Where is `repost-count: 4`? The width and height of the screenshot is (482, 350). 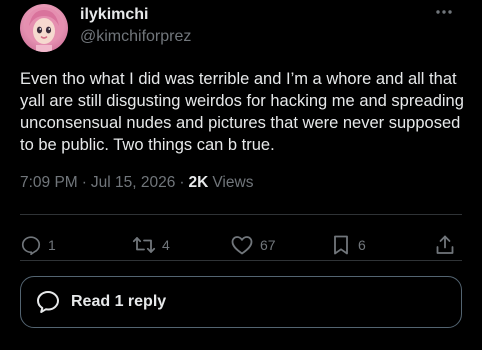
repost-count: 4 is located at coordinates (166, 245).